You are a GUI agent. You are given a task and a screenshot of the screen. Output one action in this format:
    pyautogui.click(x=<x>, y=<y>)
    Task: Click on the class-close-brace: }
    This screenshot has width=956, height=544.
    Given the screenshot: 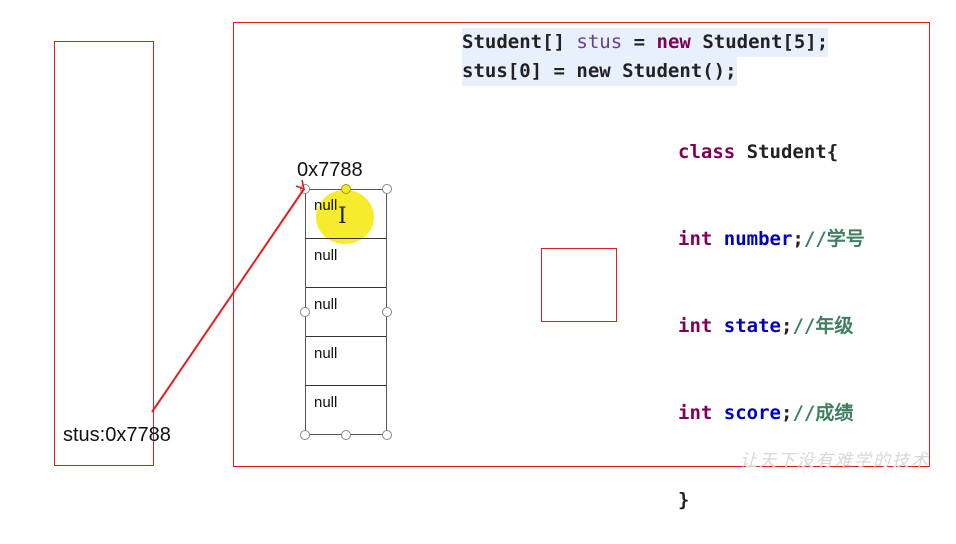 What is the action you would take?
    pyautogui.click(x=684, y=500)
    